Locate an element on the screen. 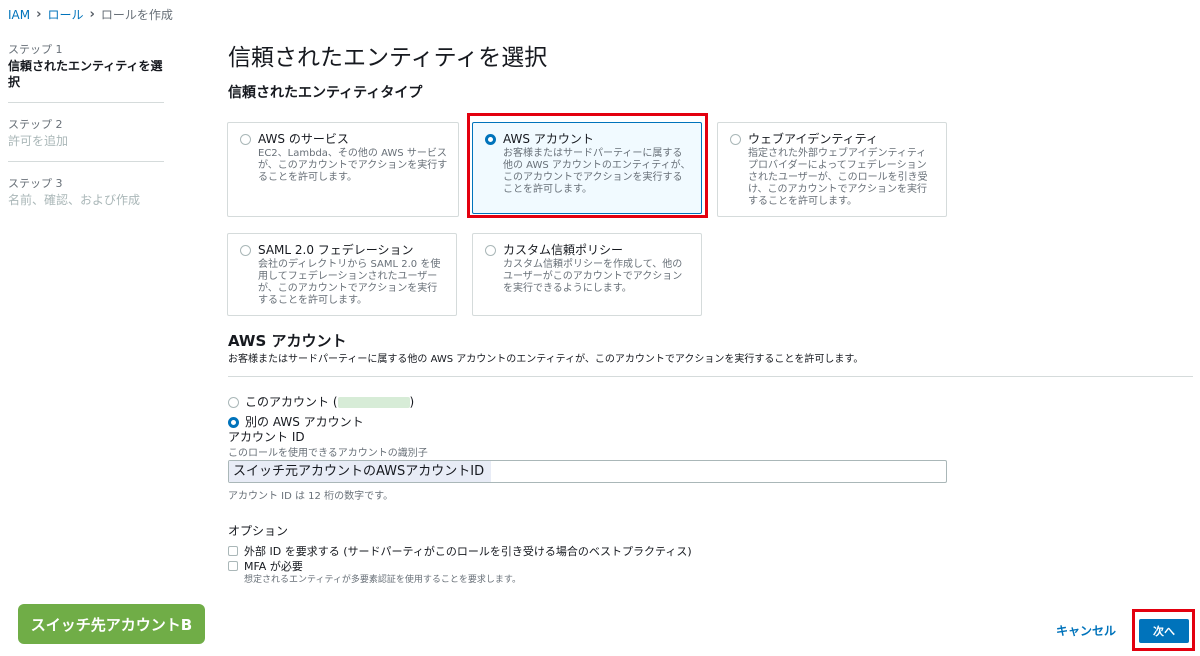 This screenshot has width=1200, height=656. step-number: ステップ 2 is located at coordinates (35, 124).